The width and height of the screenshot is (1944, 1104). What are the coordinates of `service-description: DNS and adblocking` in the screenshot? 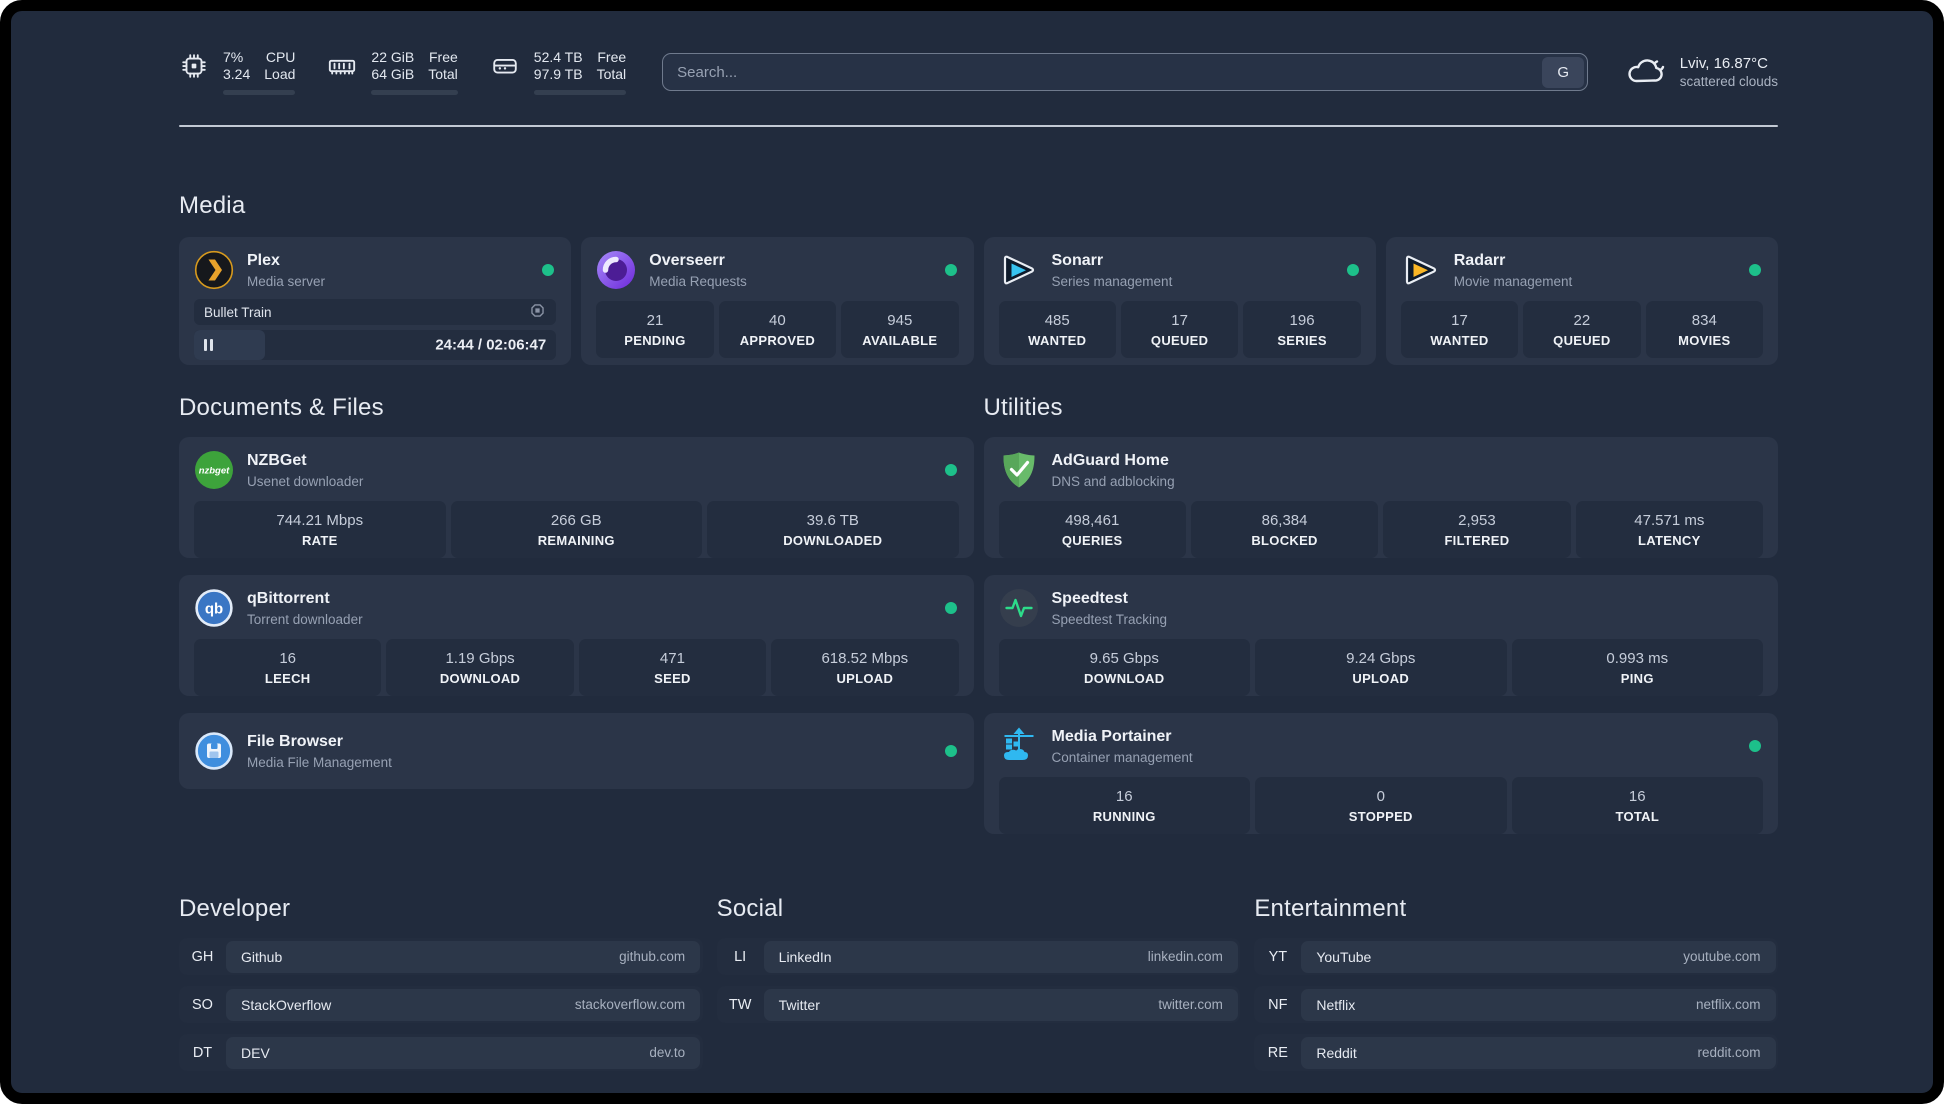 It's located at (1113, 481).